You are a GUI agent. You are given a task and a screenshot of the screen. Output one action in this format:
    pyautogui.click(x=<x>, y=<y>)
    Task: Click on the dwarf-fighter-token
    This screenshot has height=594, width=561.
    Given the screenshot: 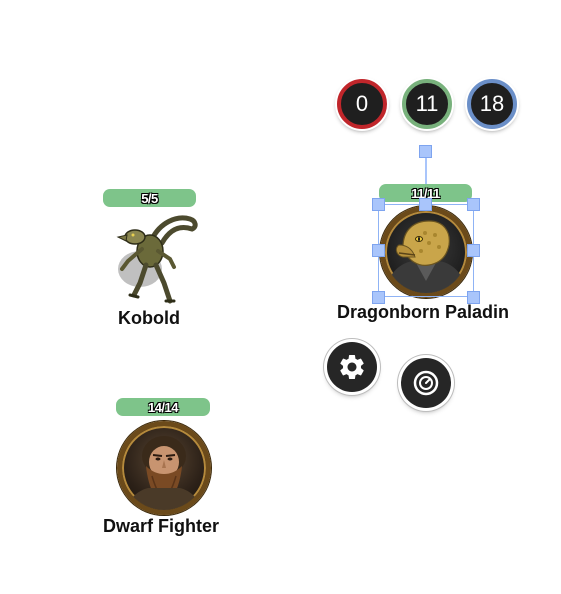 What is the action you would take?
    pyautogui.click(x=164, y=468)
    